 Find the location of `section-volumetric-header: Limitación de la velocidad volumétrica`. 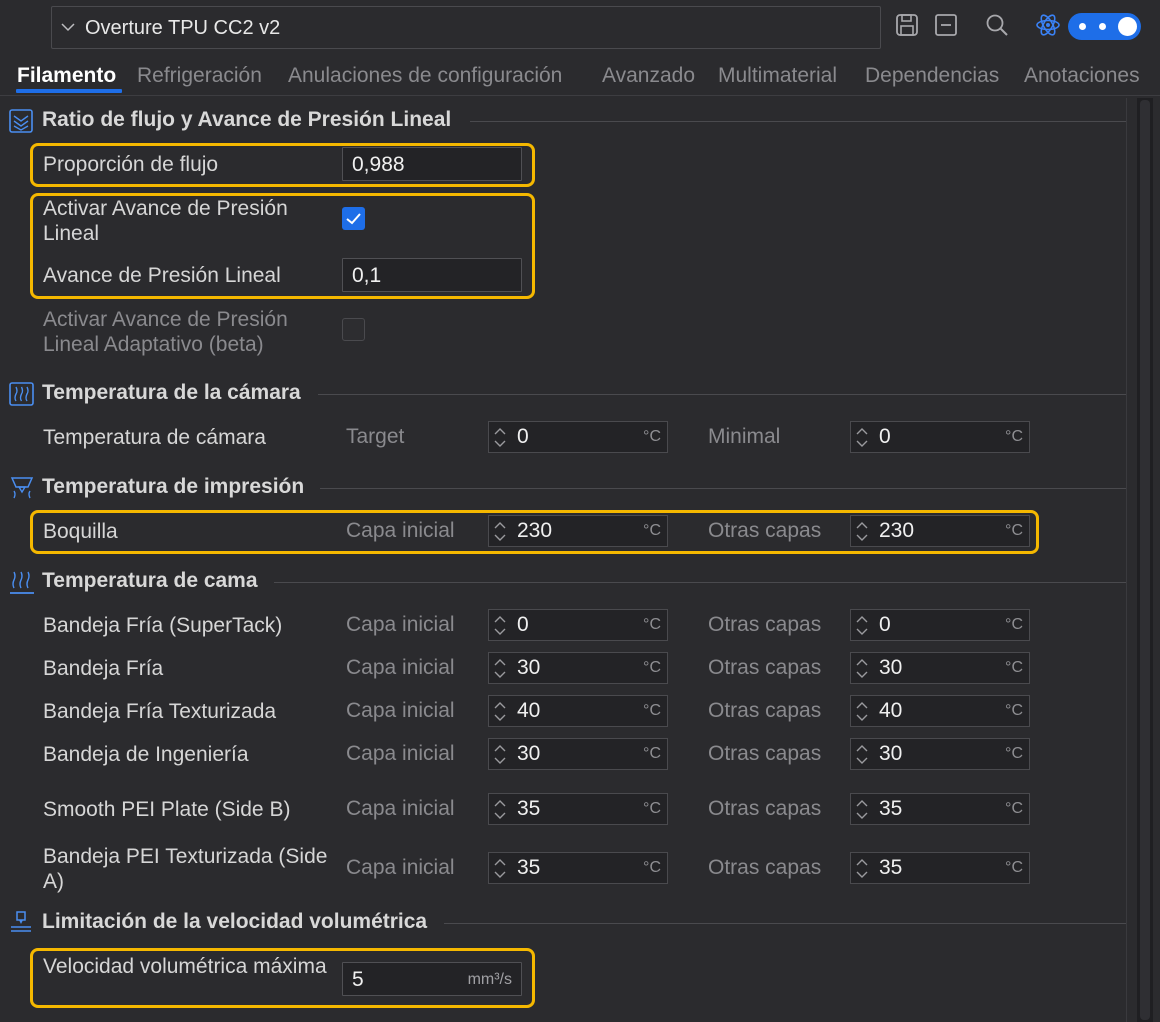

section-volumetric-header: Limitación de la velocidad volumétrica is located at coordinates (567, 923).